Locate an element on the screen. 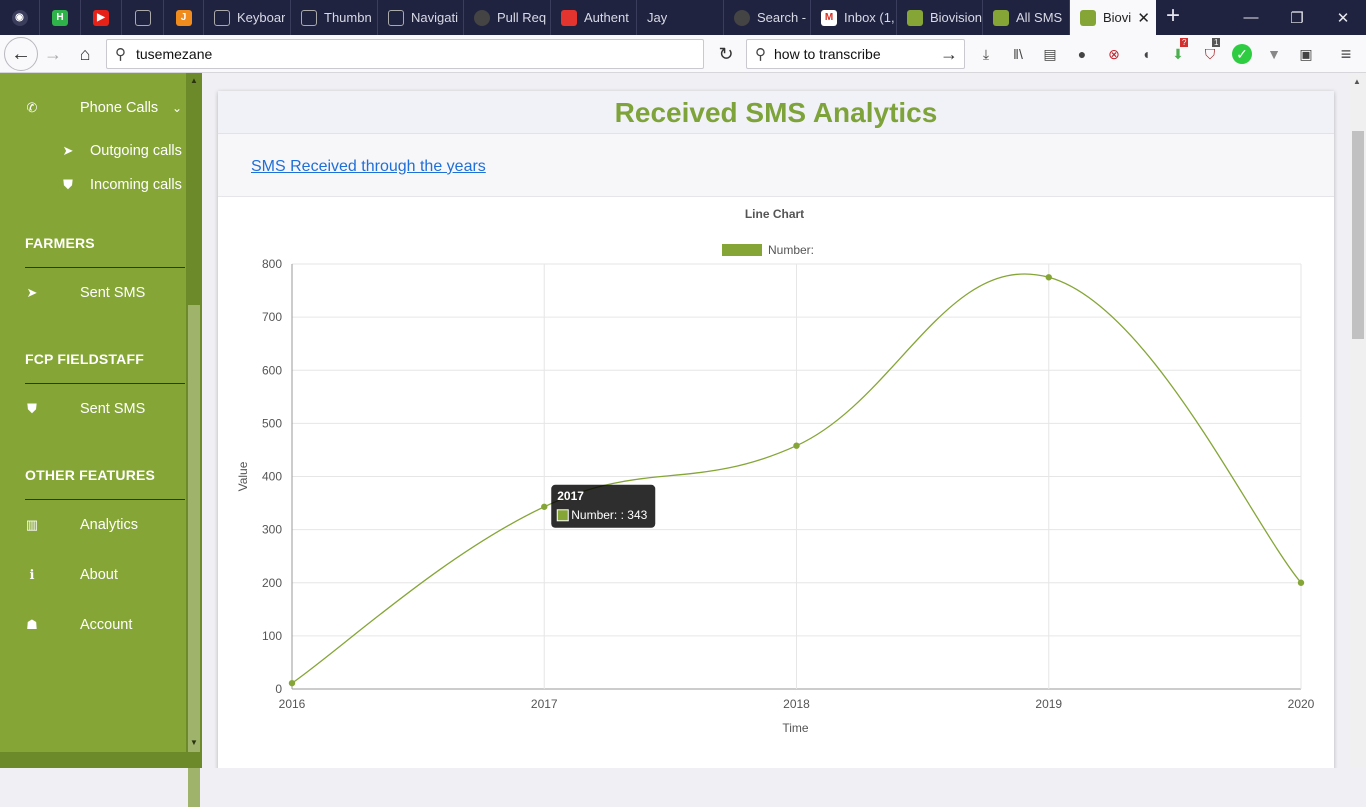 The height and width of the screenshot is (807, 1366). sidebar-scrollbar: ▲ ▼ is located at coordinates (194, 440).